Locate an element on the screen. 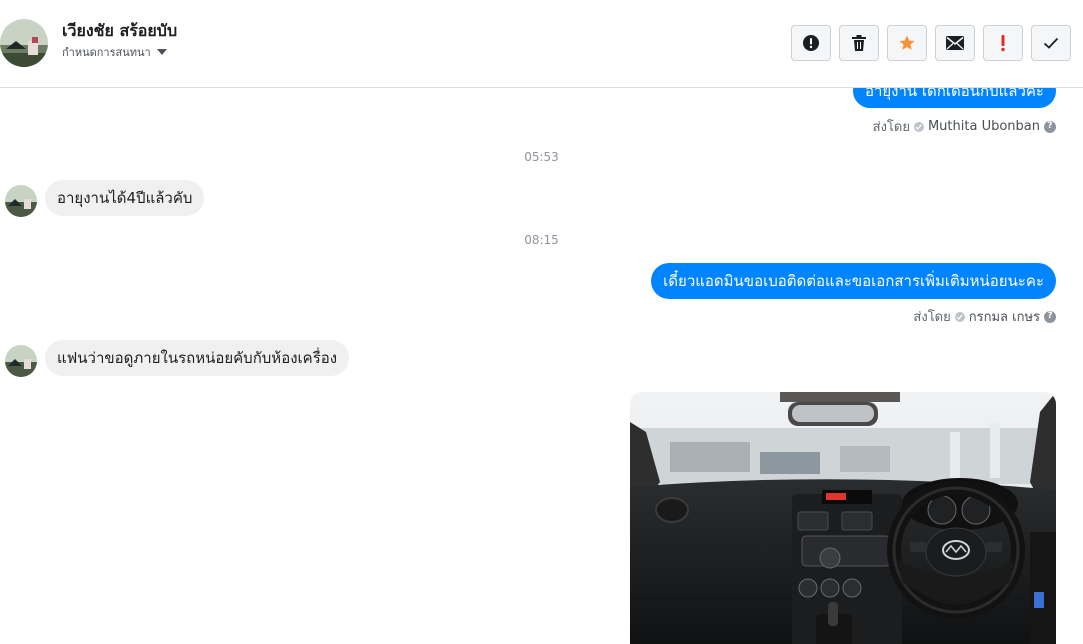 The height and width of the screenshot is (644, 1083). message-text: แฟนว่าขอดูภายในรถหน่อยคับกับห้องเครื่อง is located at coordinates (197, 358).